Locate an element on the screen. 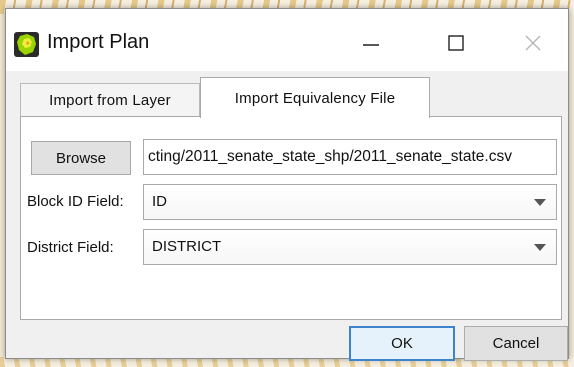 Image resolution: width=574 pixels, height=367 pixels. district-field-value: DISTRICT is located at coordinates (187, 246).